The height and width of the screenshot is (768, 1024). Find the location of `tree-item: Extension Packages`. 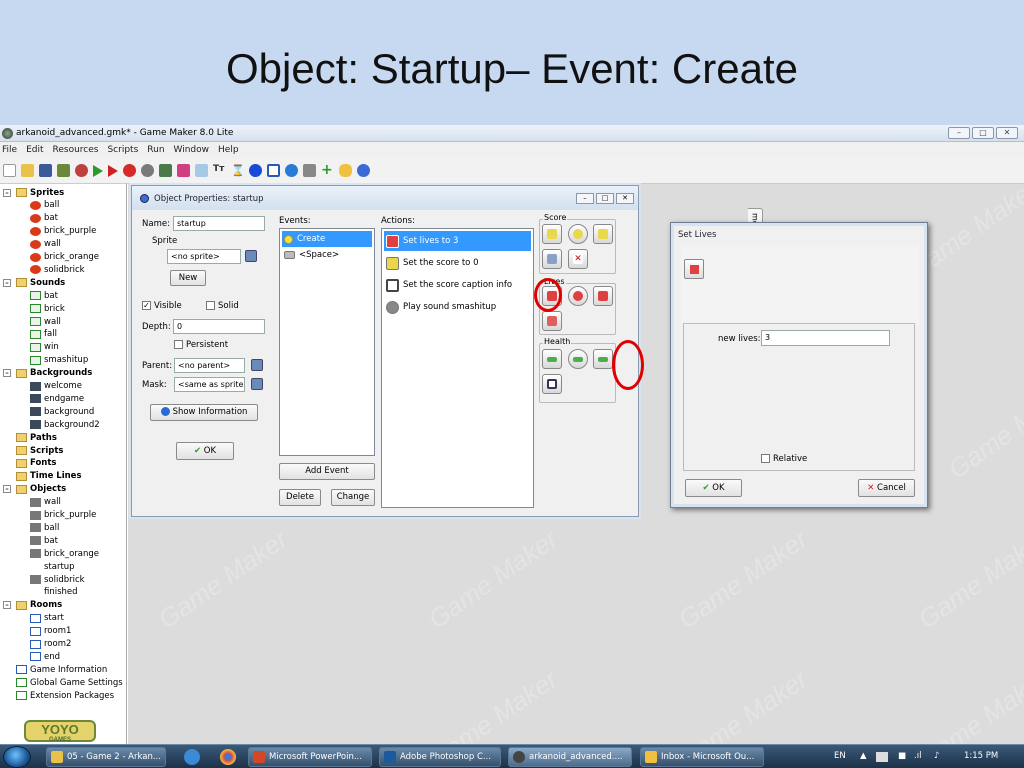

tree-item: Extension Packages is located at coordinates (65, 695).